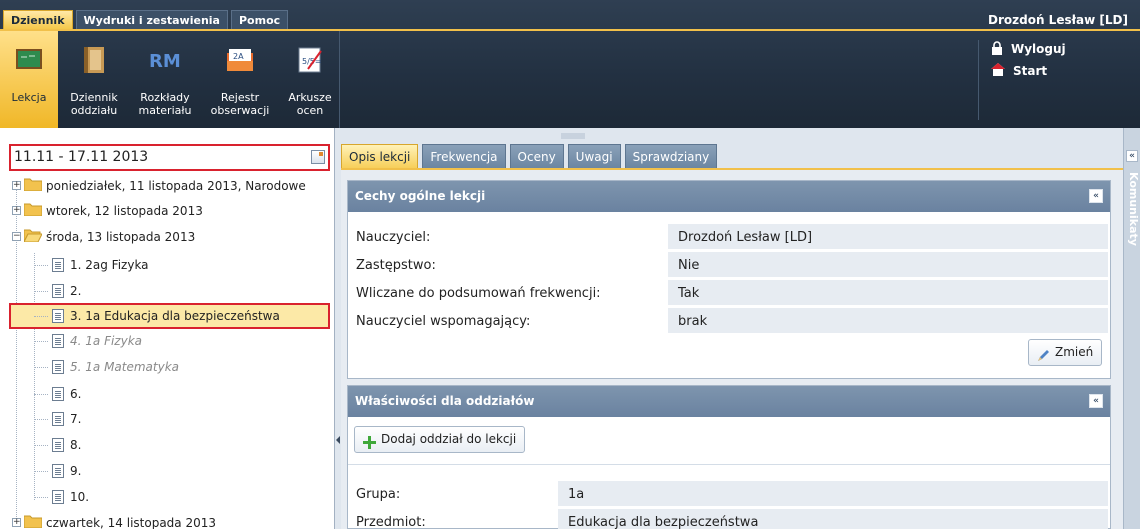  What do you see at coordinates (310, 60) in the screenshot?
I see `grades-sheet-icon: 5/5=` at bounding box center [310, 60].